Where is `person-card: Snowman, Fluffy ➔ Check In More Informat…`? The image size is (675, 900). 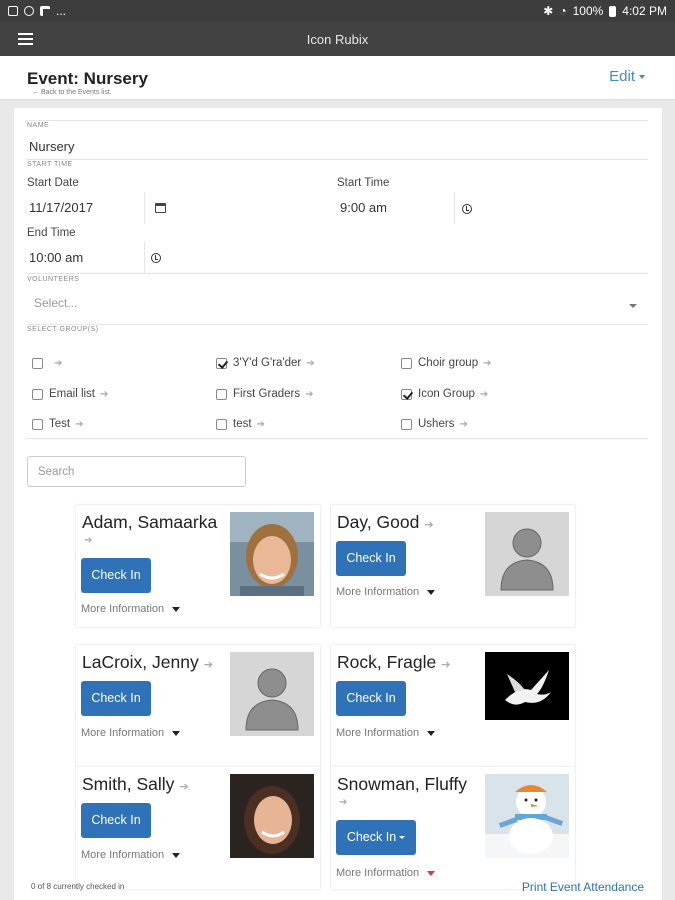 person-card: Snowman, Fluffy ➔ Check In More Informat… is located at coordinates (453, 828).